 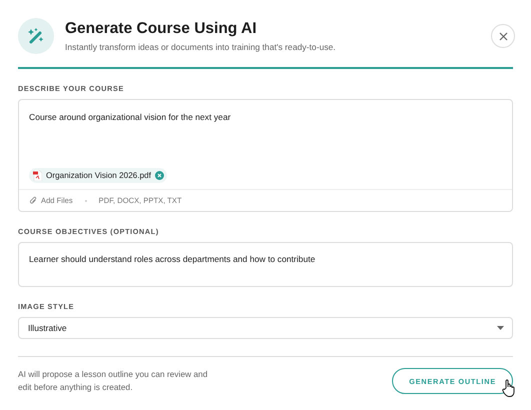 What do you see at coordinates (265, 264) in the screenshot?
I see `objectives-field: Learner should understand roles across departments and how to contribute` at bounding box center [265, 264].